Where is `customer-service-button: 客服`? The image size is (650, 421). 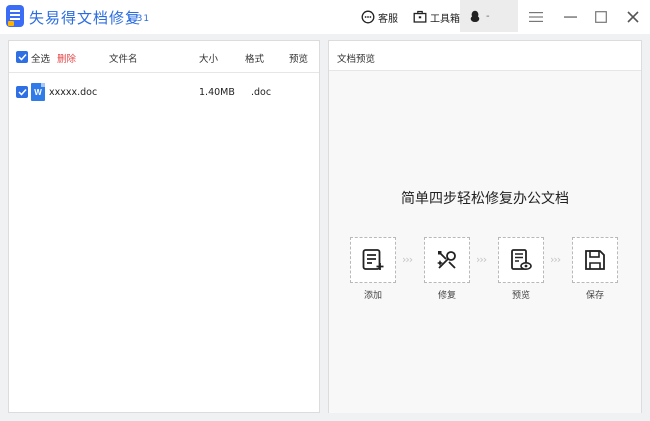 customer-service-button: 客服 is located at coordinates (379, 17).